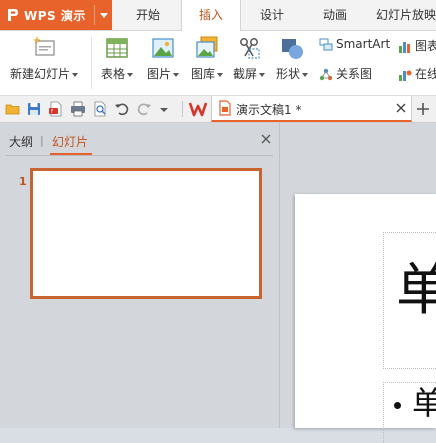 The image size is (436, 443). What do you see at coordinates (249, 61) in the screenshot?
I see `screenshot-button: 截屏` at bounding box center [249, 61].